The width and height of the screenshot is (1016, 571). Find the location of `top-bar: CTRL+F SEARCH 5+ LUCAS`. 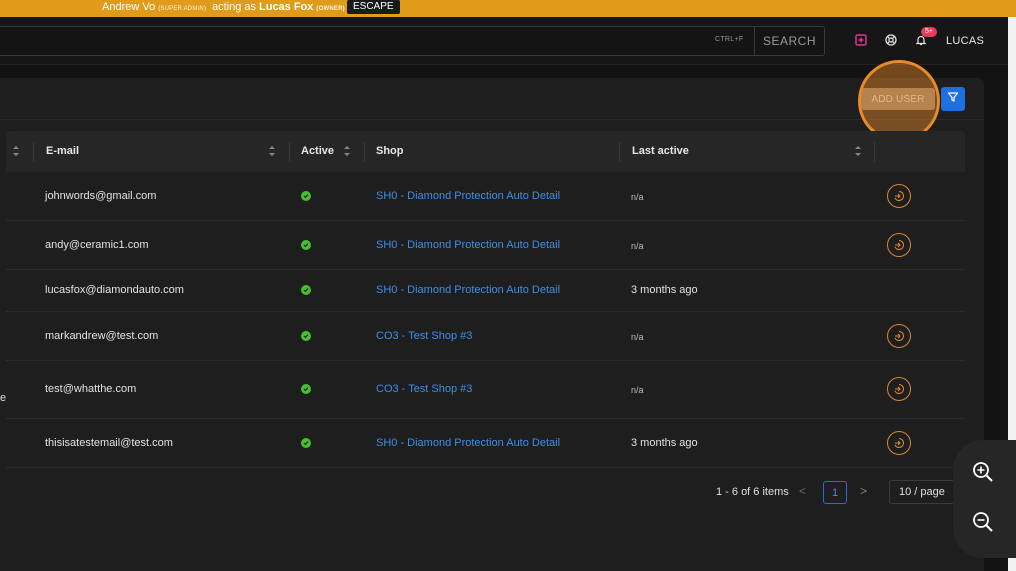

top-bar: CTRL+F SEARCH 5+ LUCAS is located at coordinates (504, 41).